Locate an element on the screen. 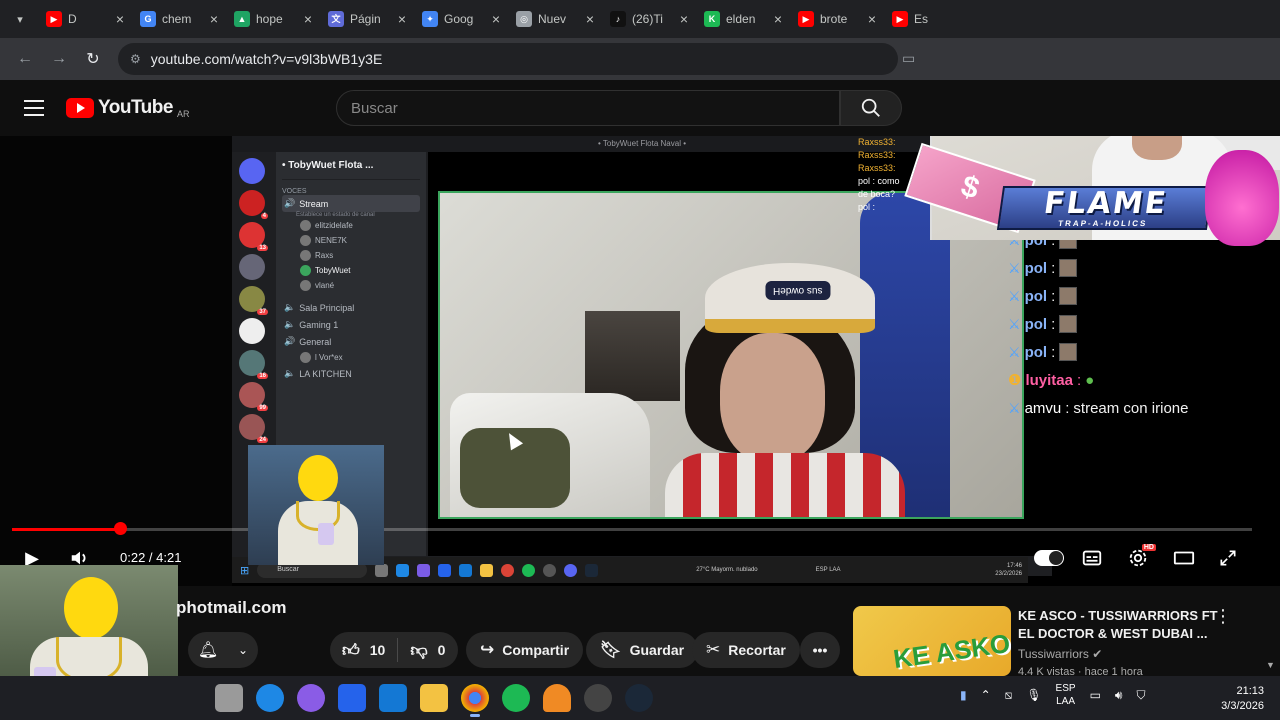  app-icon is located at coordinates (598, 698).